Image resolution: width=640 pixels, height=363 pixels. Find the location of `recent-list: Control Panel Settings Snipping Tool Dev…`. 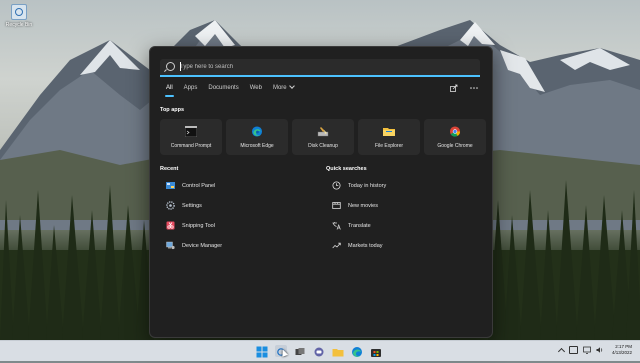

recent-list: Control Panel Settings Snipping Tool Dev… is located at coordinates (194, 215).